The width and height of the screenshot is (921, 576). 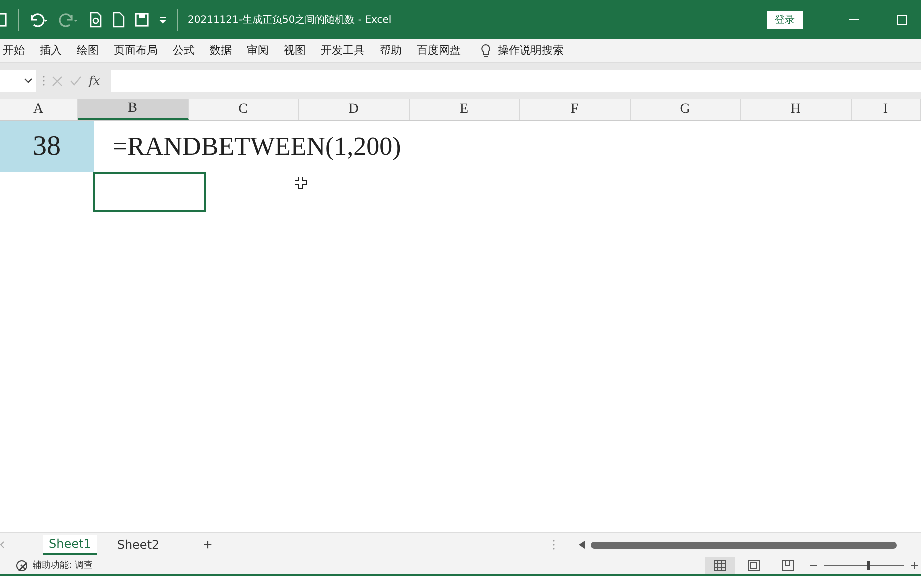 What do you see at coordinates (486, 51) in the screenshot?
I see `lightbulb-icon` at bounding box center [486, 51].